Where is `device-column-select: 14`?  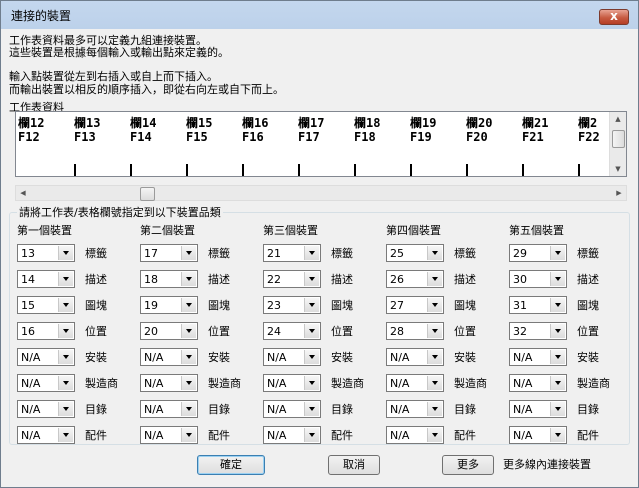 device-column-select: 14 is located at coordinates (46, 279).